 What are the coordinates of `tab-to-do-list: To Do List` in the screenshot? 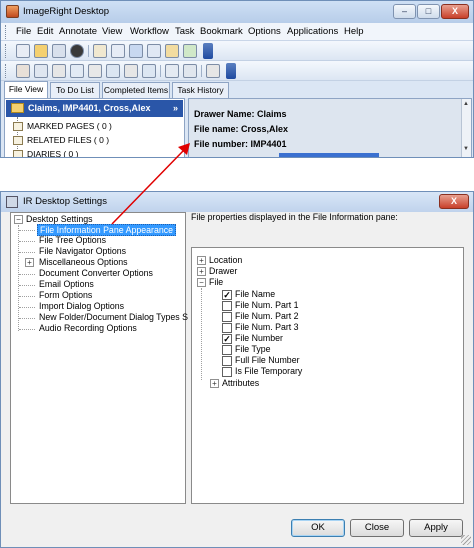 It's located at (75, 90).